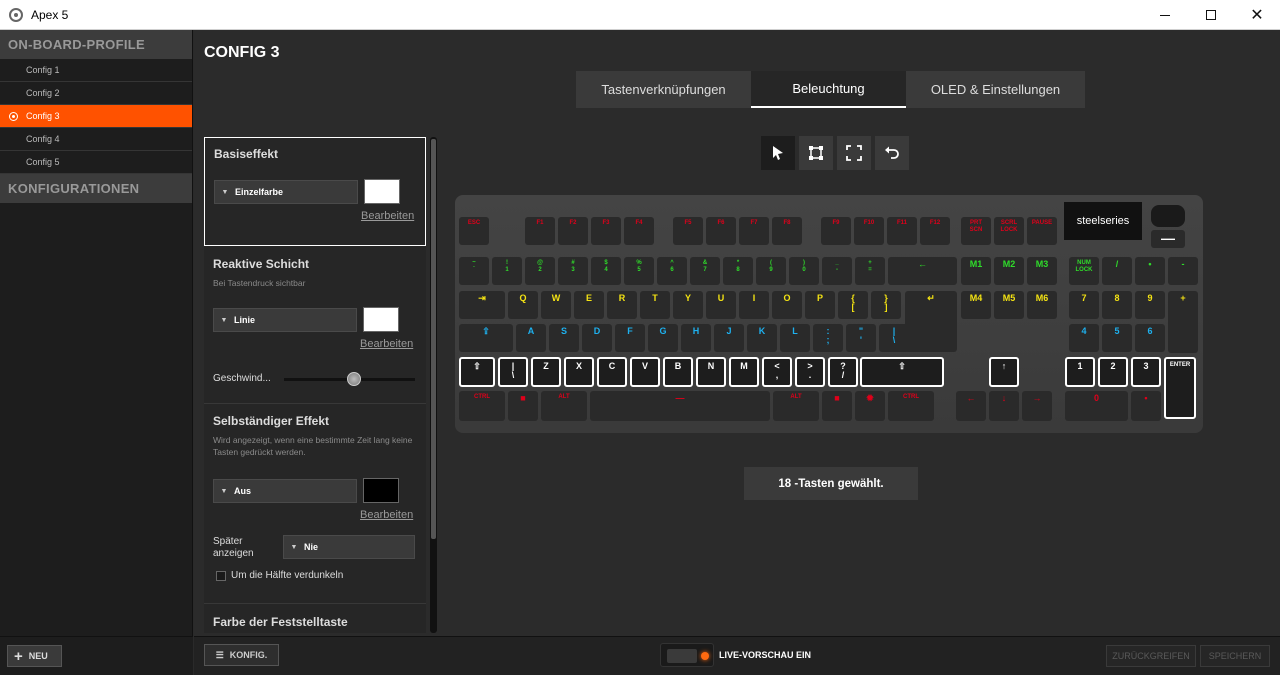 Image resolution: width=1280 pixels, height=675 pixels. I want to click on rect-select-tool, so click(816, 153).